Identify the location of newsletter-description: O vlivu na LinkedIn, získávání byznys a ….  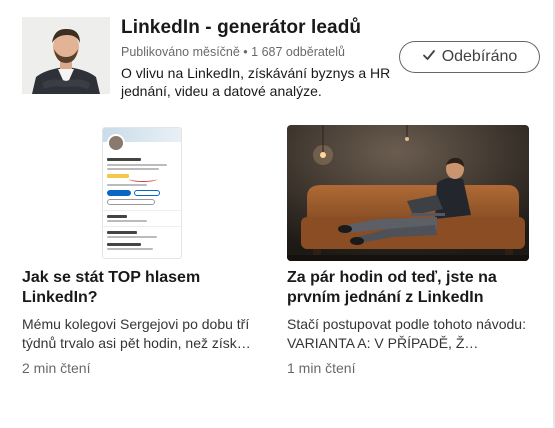
(256, 82).